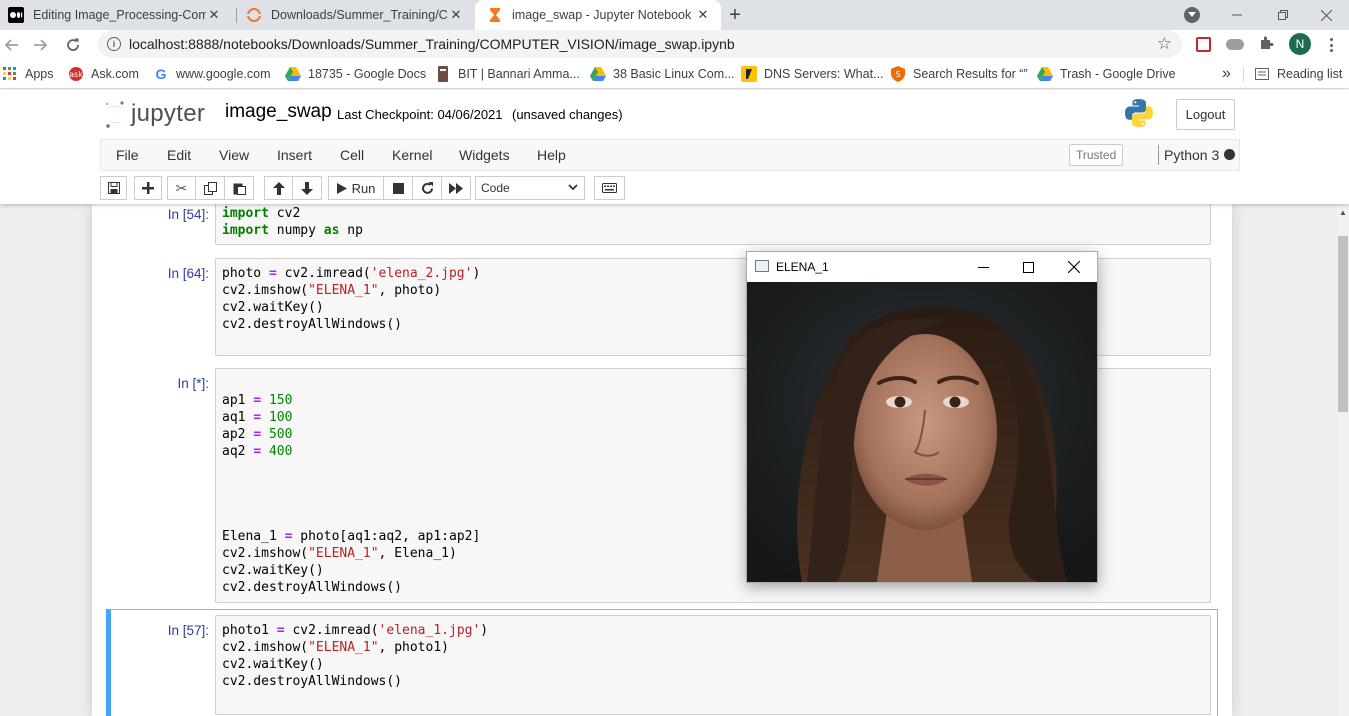  I want to click on cell-type-value: Code, so click(495, 188).